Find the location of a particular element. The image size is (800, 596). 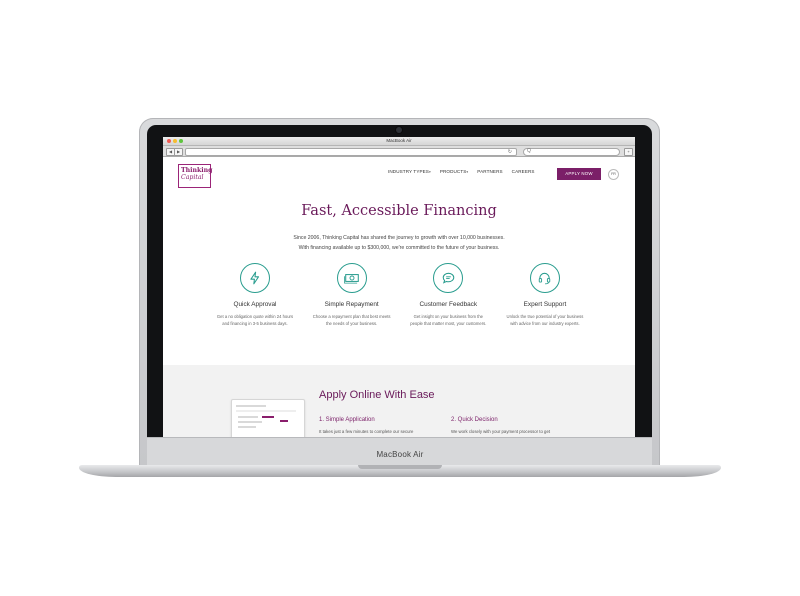

nav-label: PRODUCTS is located at coordinates (453, 171).